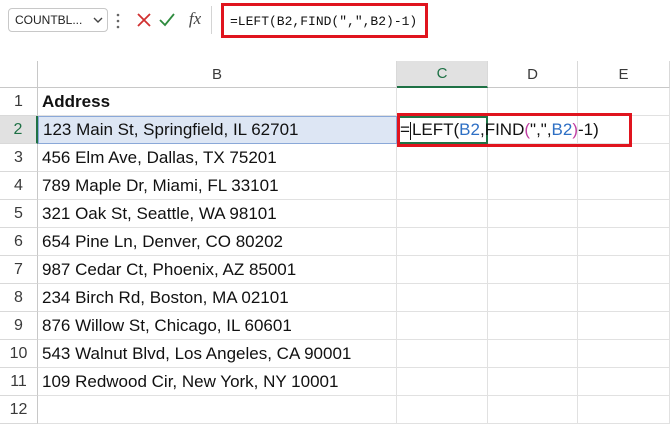 Image resolution: width=670 pixels, height=426 pixels. Describe the element at coordinates (442, 158) in the screenshot. I see `cell-c3` at that location.